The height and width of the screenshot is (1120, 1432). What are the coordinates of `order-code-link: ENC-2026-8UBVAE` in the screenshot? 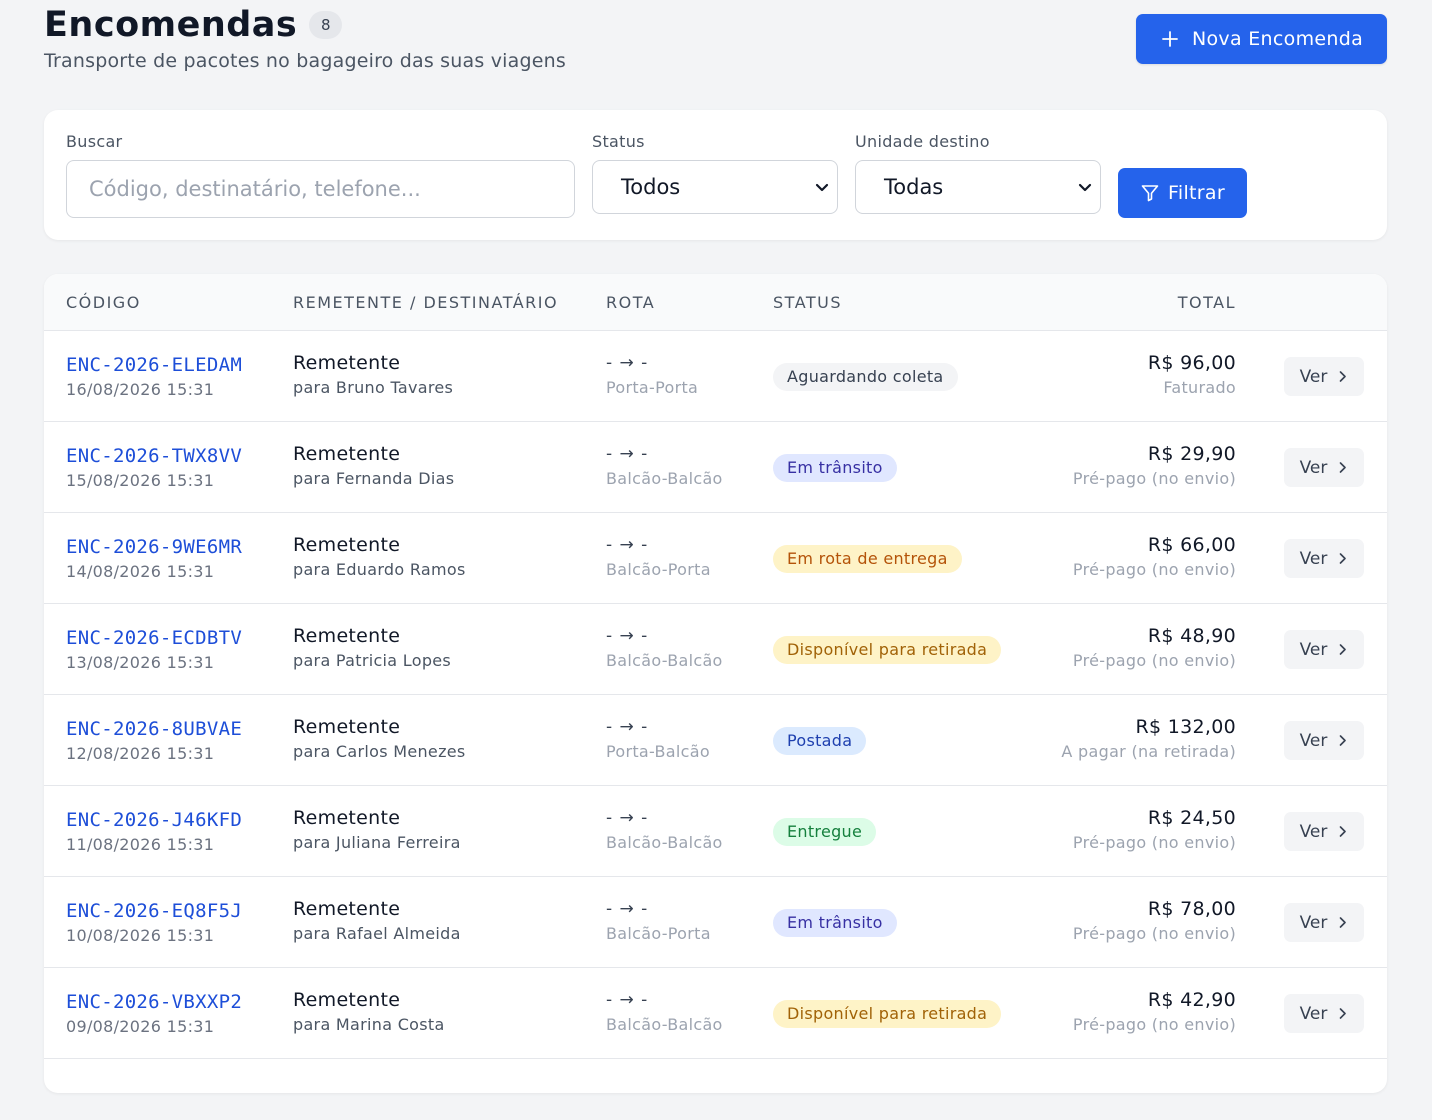 It's located at (154, 729).